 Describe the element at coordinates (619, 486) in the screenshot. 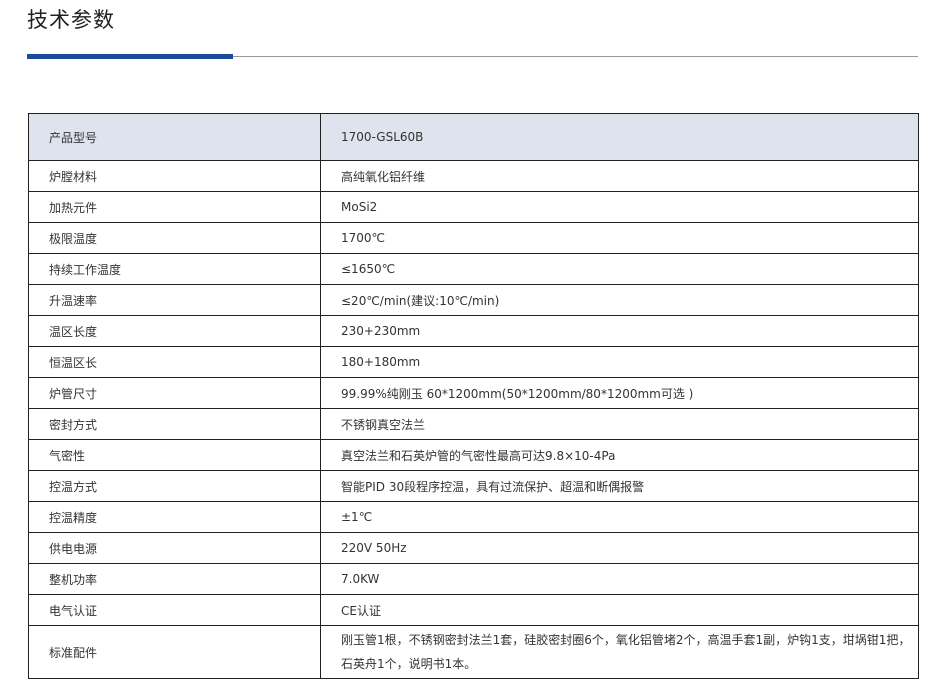

I see `row-value: 智能PID 30段程序控温，具有过流保护、超温和断偶报警` at that location.